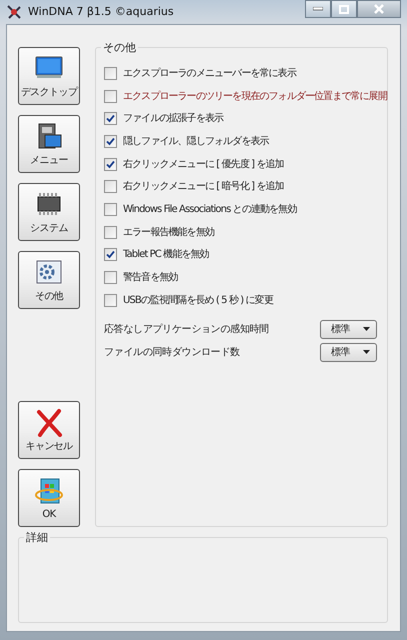 The height and width of the screenshot is (640, 407). What do you see at coordinates (209, 73) in the screenshot?
I see `checkbox-label: エクスプローラのメニューバーを常に表示` at bounding box center [209, 73].